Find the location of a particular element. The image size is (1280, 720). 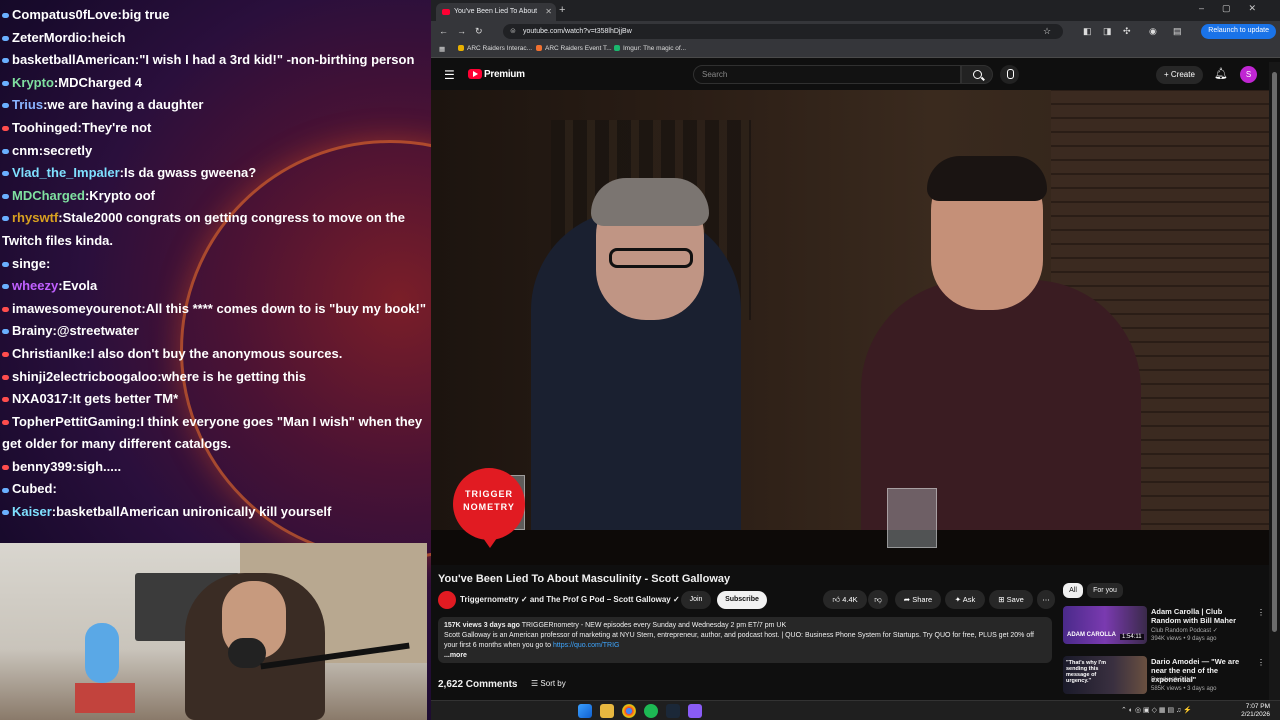

profile-icon: ◉ is located at coordinates (1153, 31).